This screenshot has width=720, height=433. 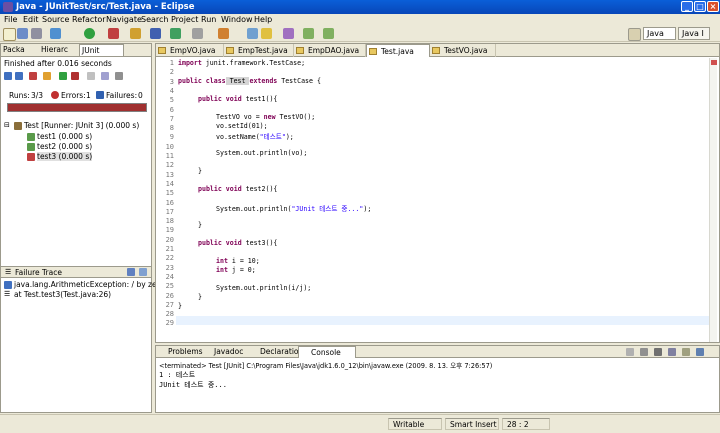 I want to click on failures-value: 0, so click(x=140, y=95).